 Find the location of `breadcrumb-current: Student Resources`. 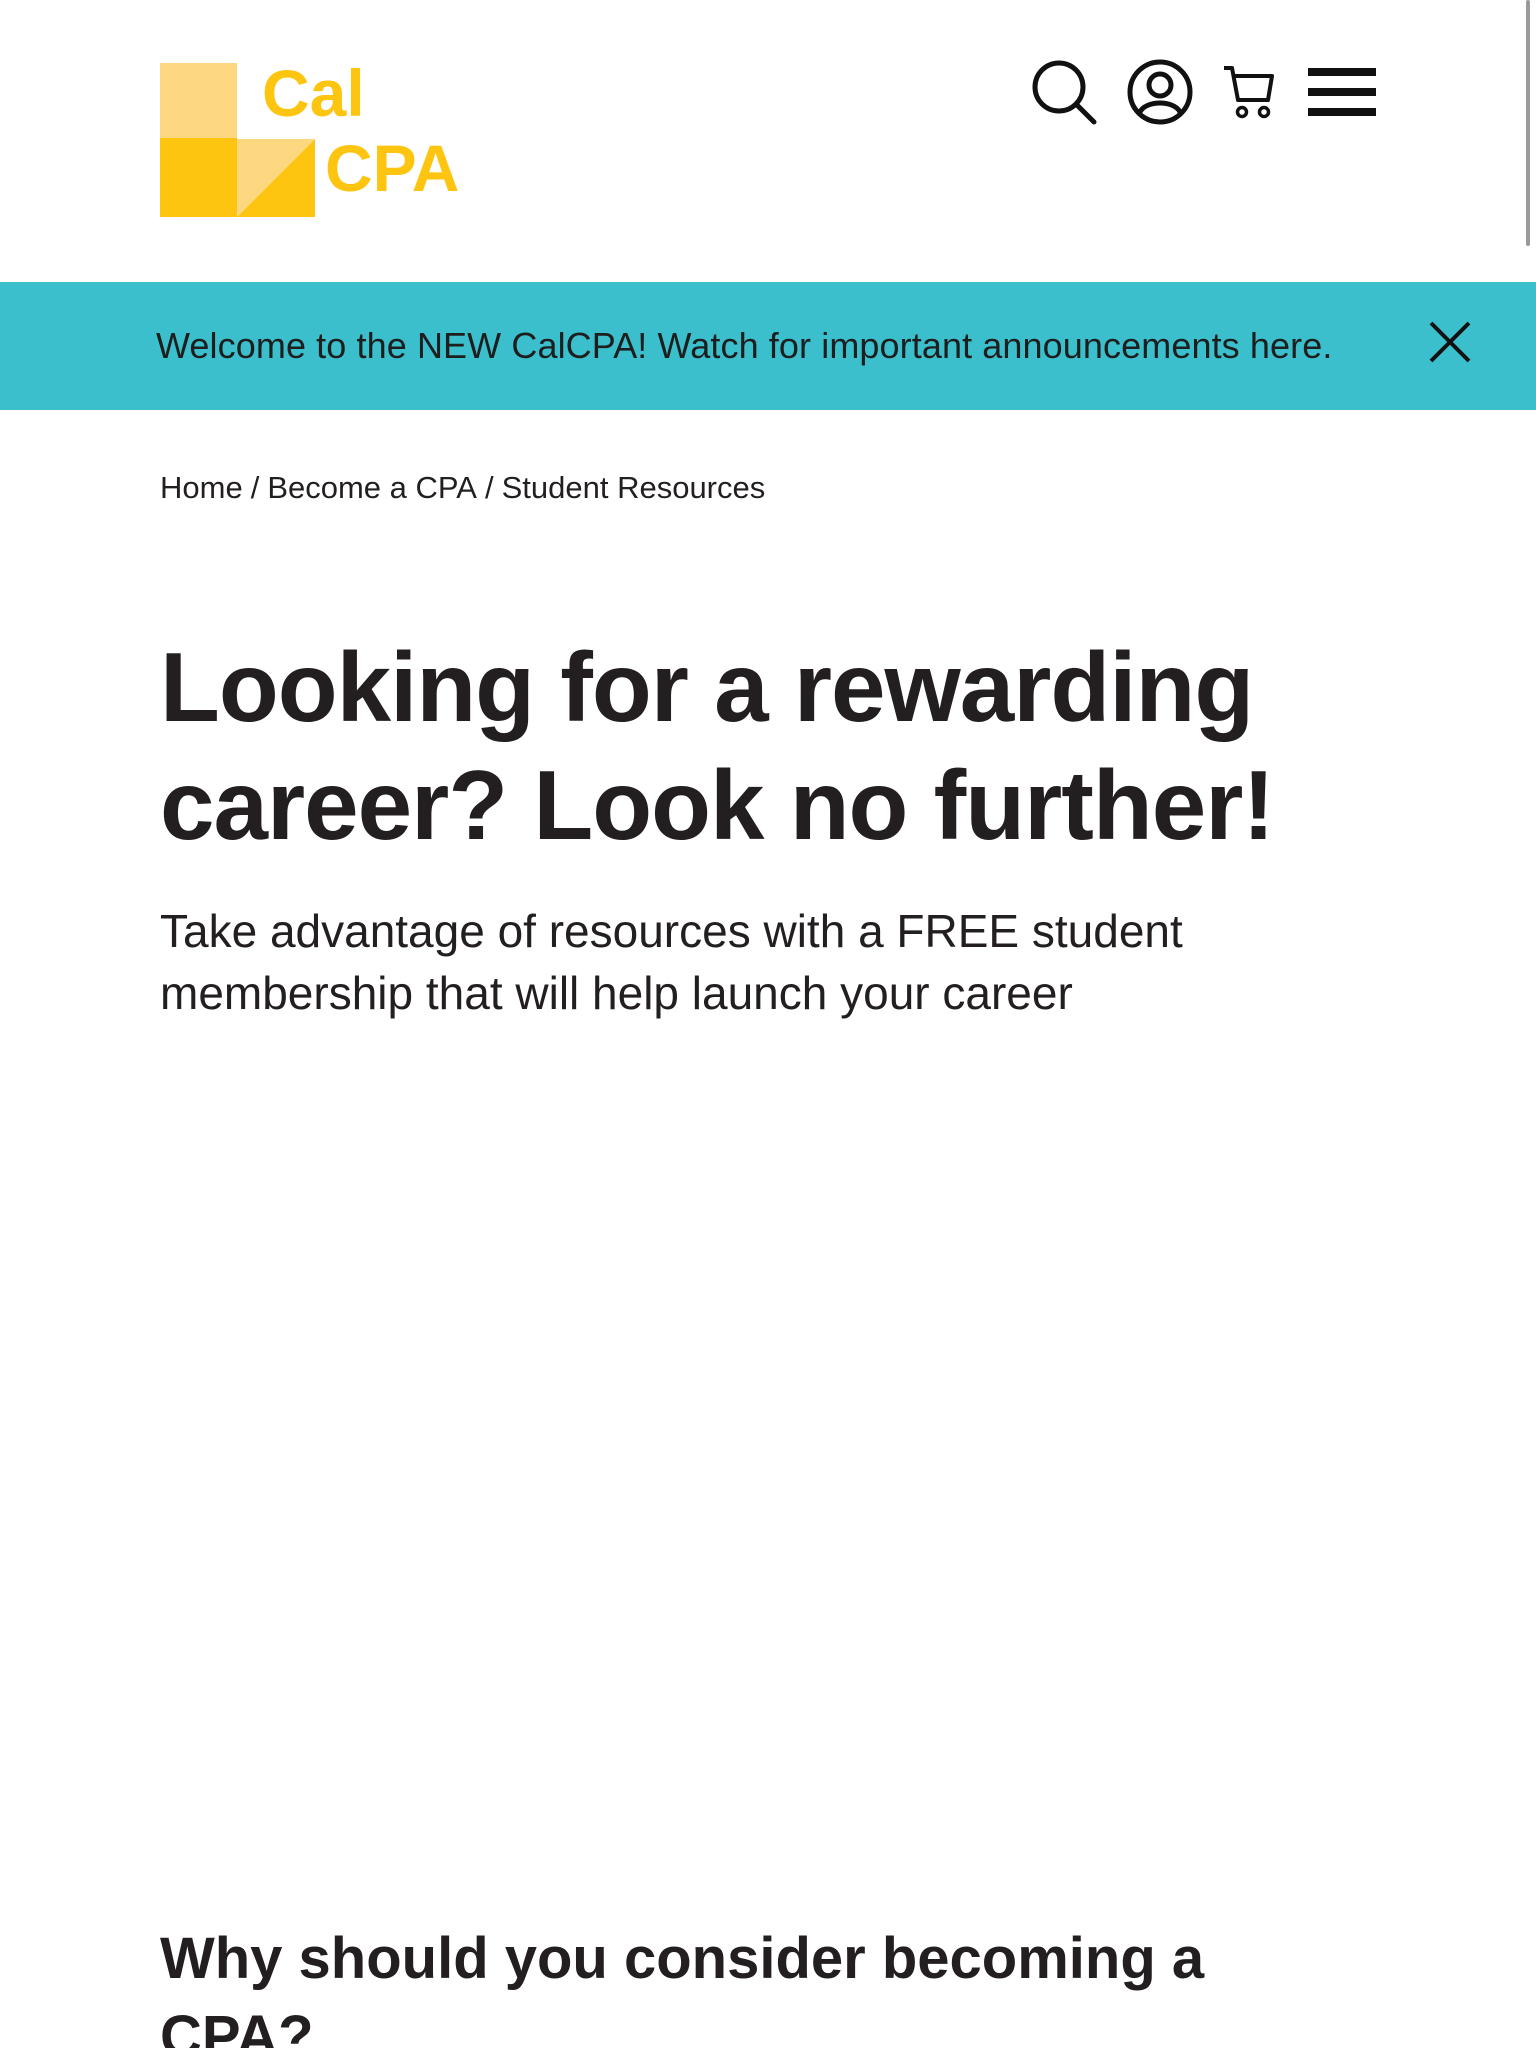

breadcrumb-current: Student Resources is located at coordinates (633, 487).